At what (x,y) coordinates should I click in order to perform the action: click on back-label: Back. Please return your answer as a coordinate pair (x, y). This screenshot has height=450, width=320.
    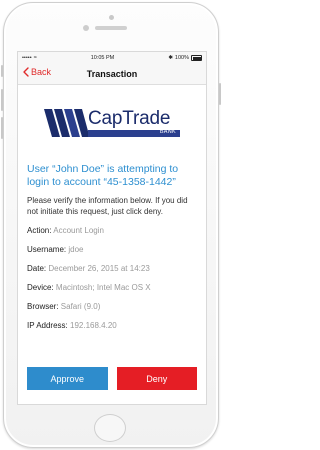
    Looking at the image, I should click on (41, 72).